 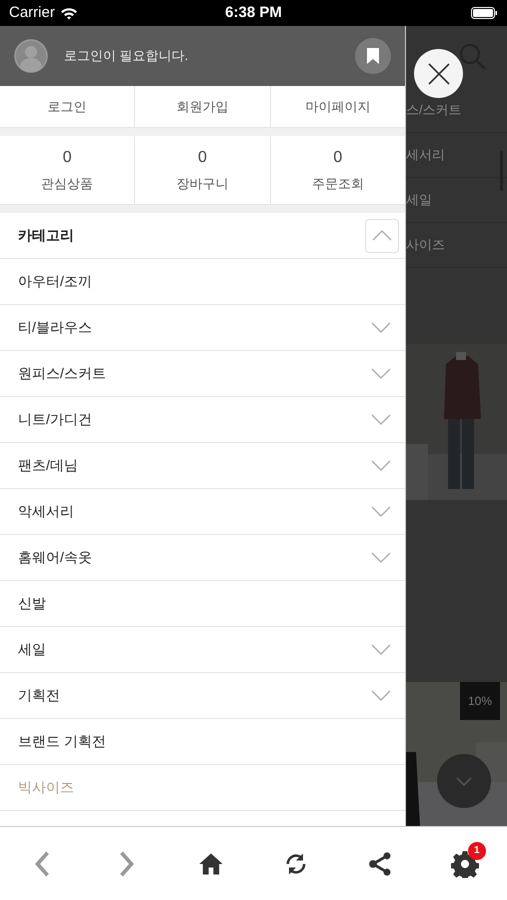 What do you see at coordinates (337, 106) in the screenshot?
I see `account-link: 마이페이지` at bounding box center [337, 106].